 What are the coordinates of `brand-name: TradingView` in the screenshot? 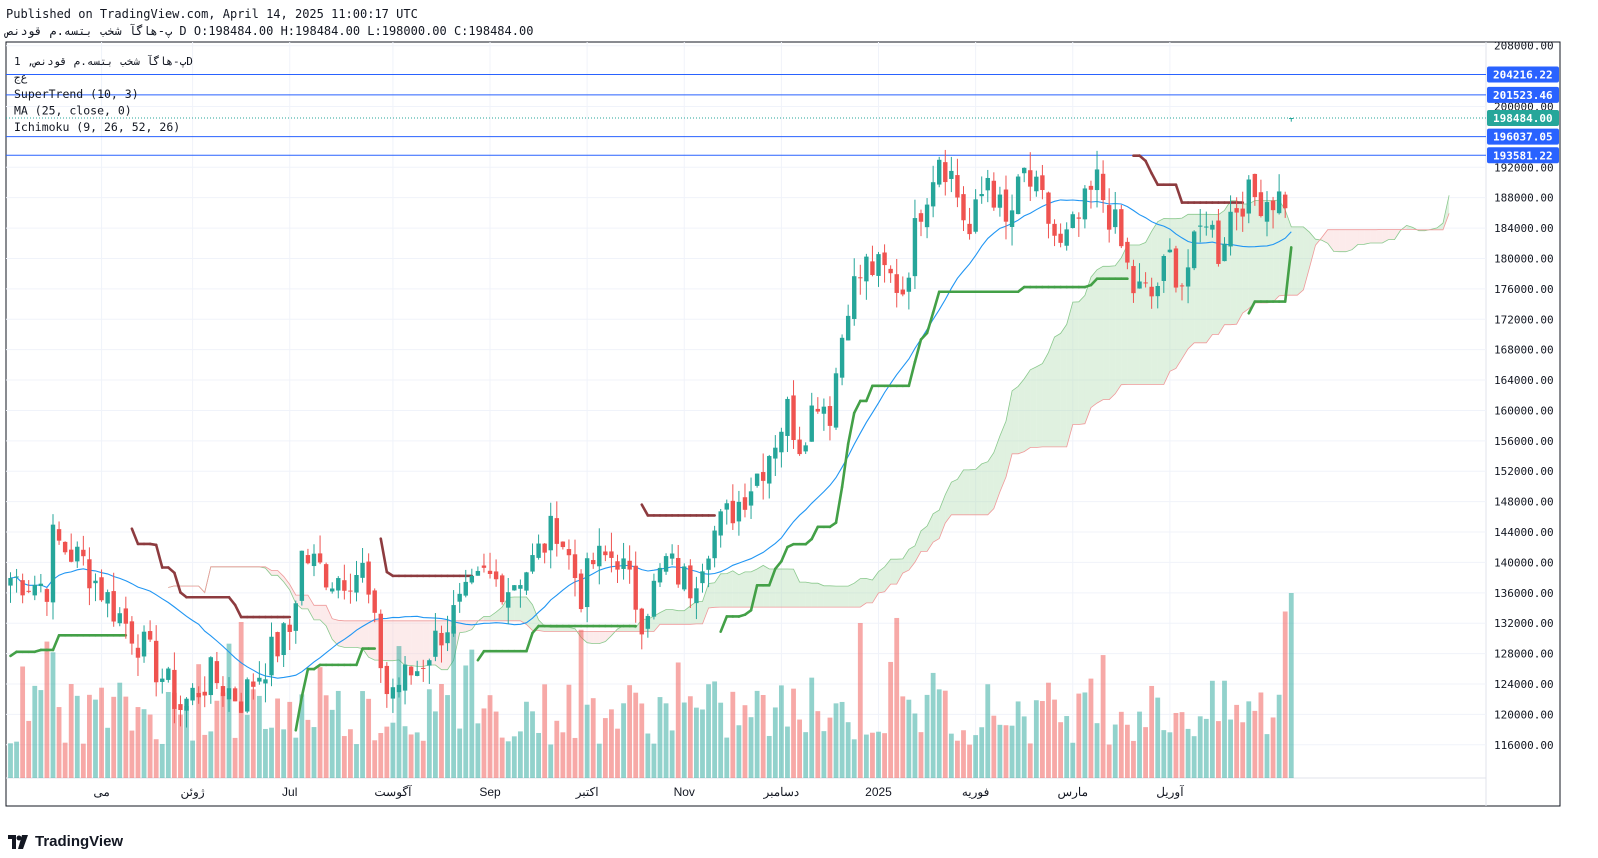 It's located at (79, 841).